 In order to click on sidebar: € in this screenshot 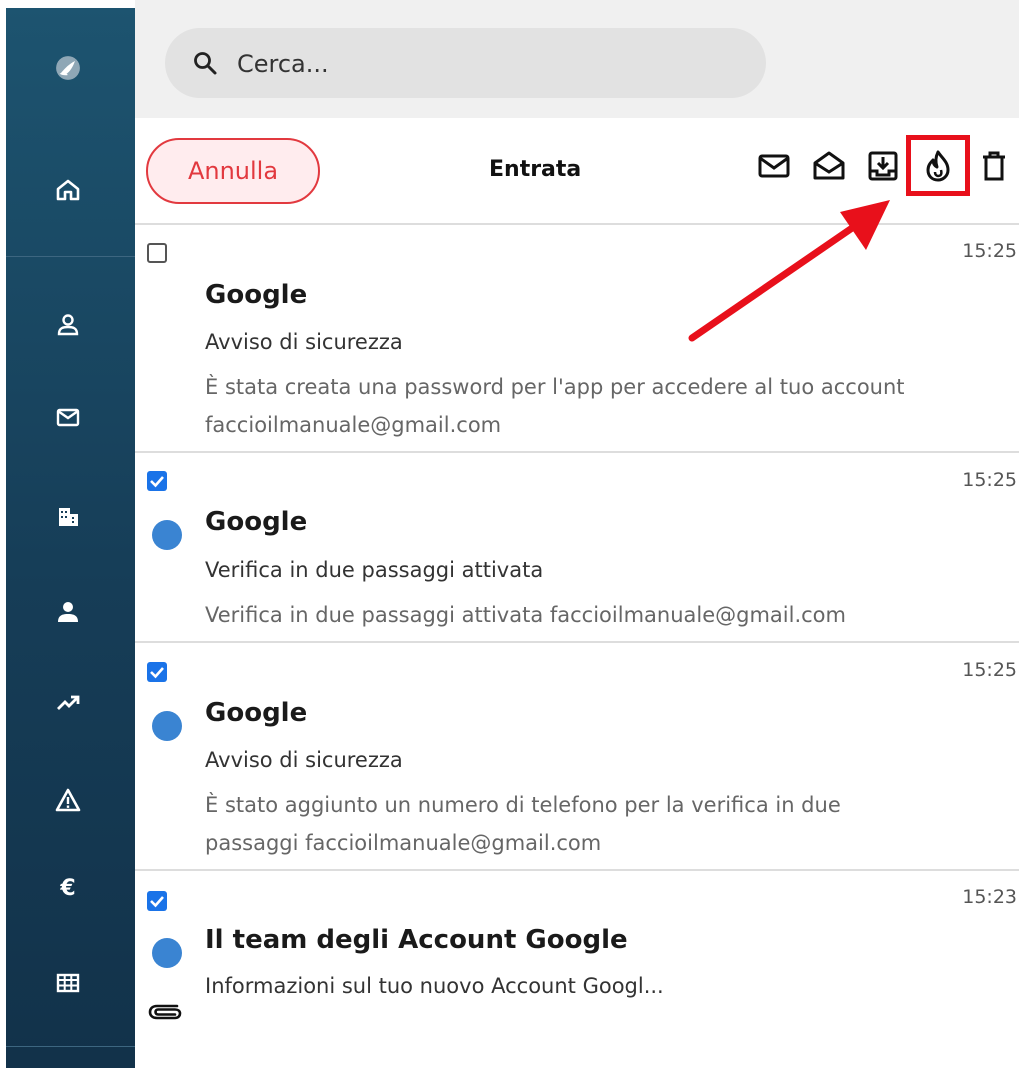, I will do `click(67, 534)`.